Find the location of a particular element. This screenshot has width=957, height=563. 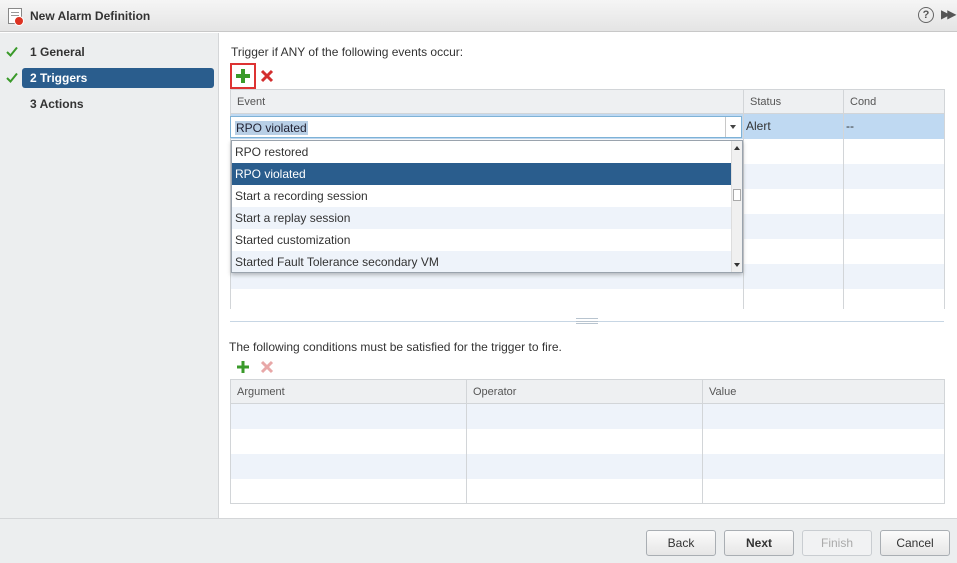

scroll-up-icon is located at coordinates (737, 148).